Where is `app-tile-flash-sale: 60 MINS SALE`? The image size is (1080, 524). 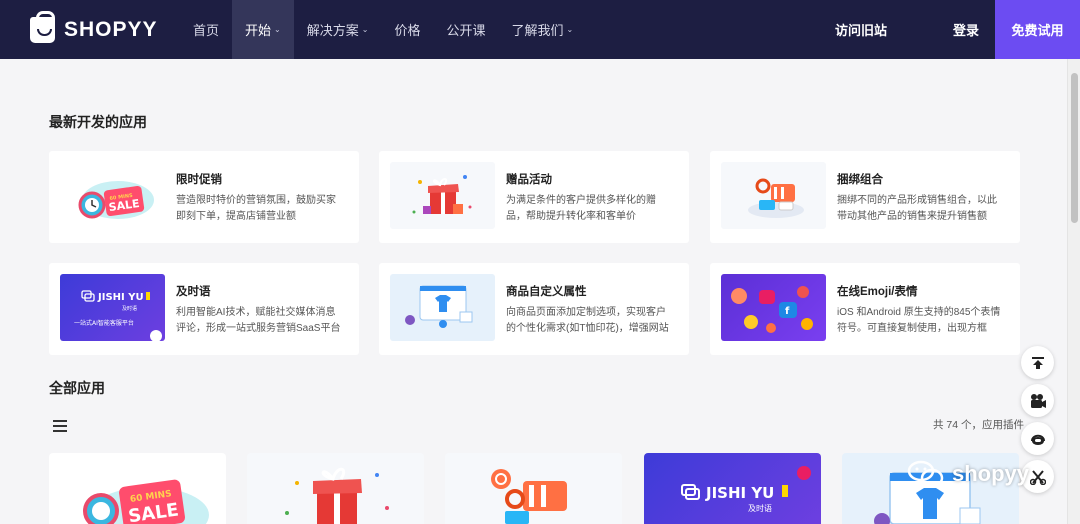 app-tile-flash-sale: 60 MINS SALE is located at coordinates (137, 488).